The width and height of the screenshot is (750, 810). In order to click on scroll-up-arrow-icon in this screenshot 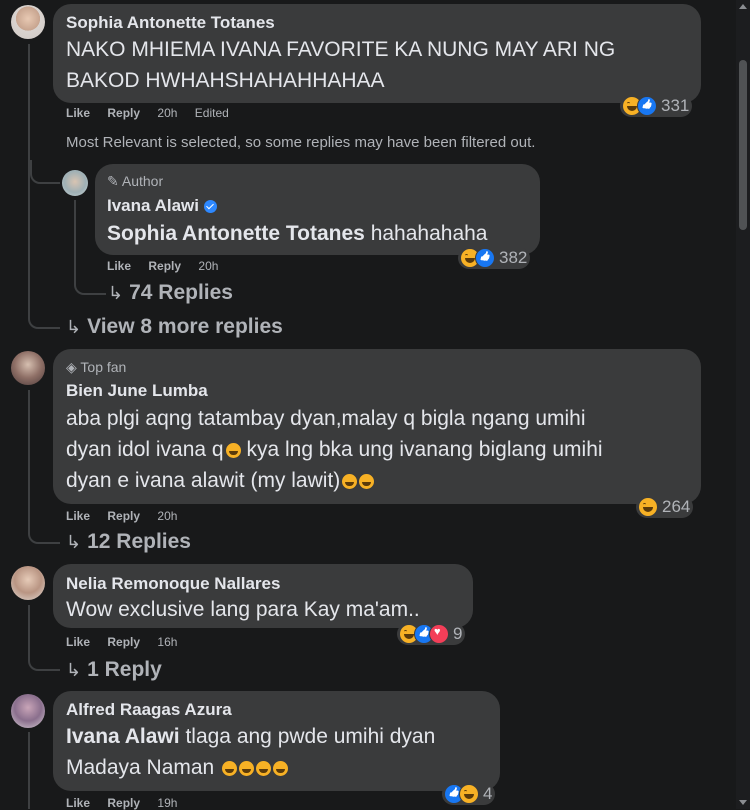, I will do `click(743, 6)`.